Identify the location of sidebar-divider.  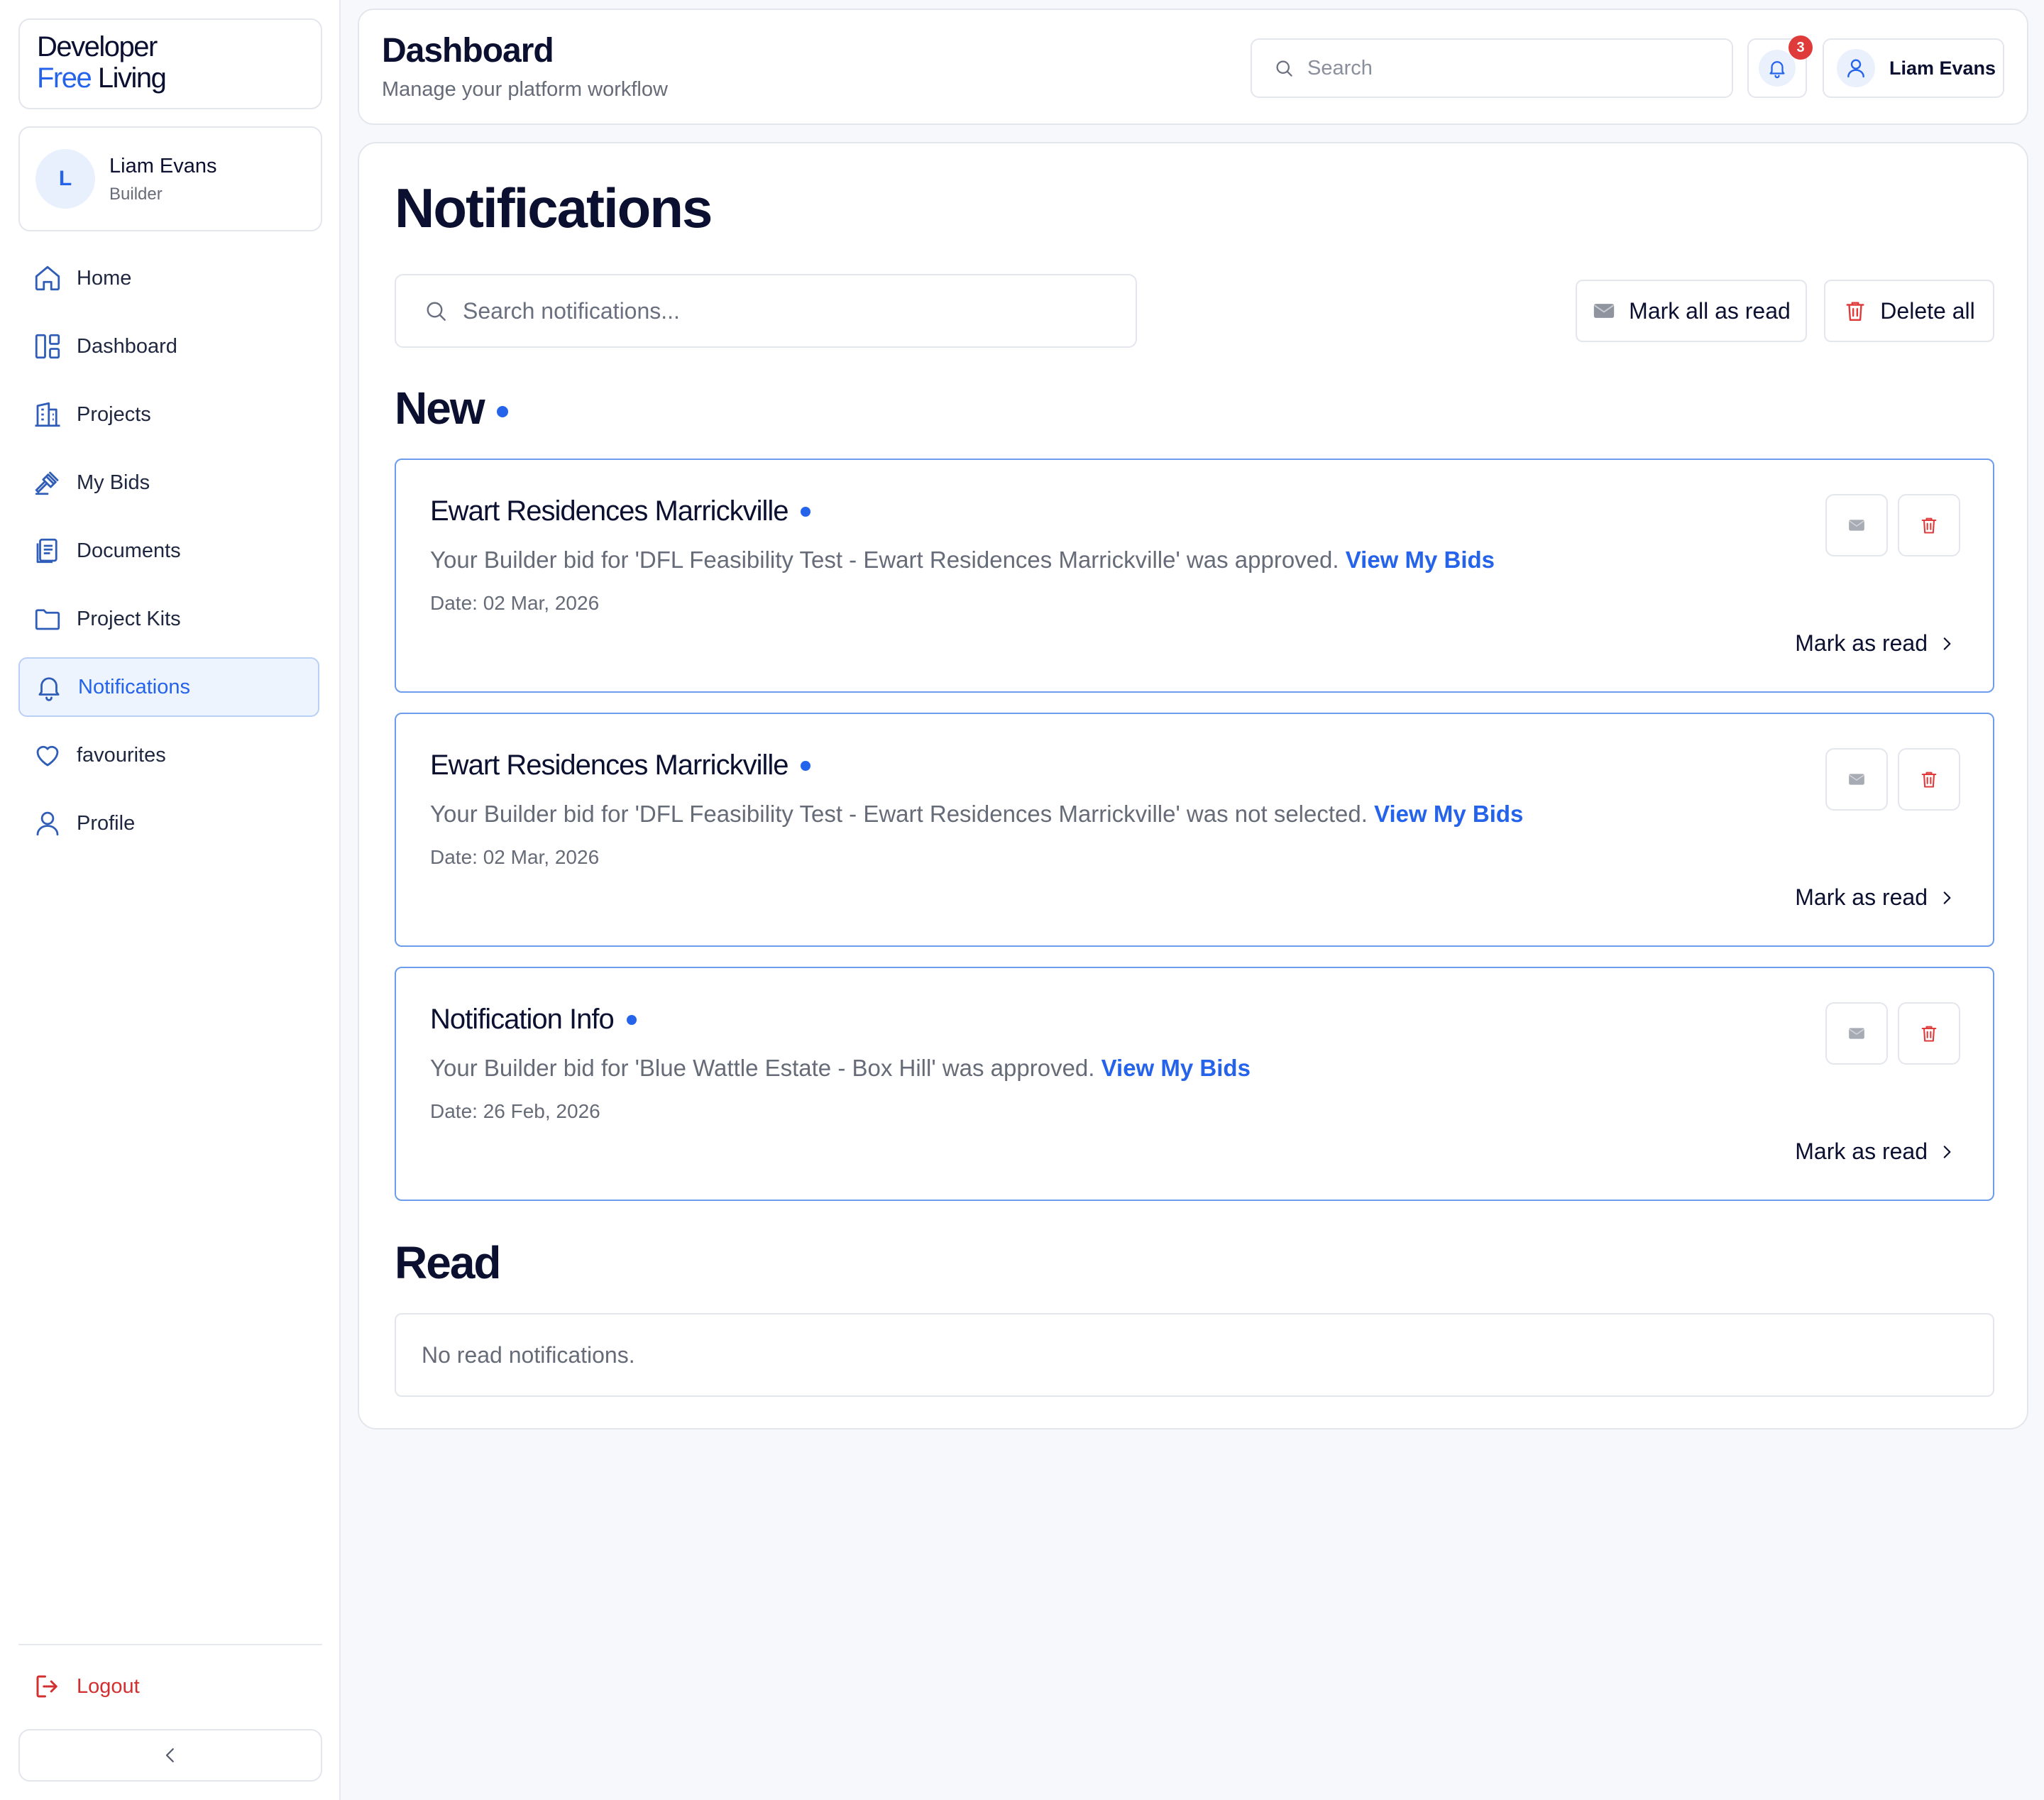
(170, 1644).